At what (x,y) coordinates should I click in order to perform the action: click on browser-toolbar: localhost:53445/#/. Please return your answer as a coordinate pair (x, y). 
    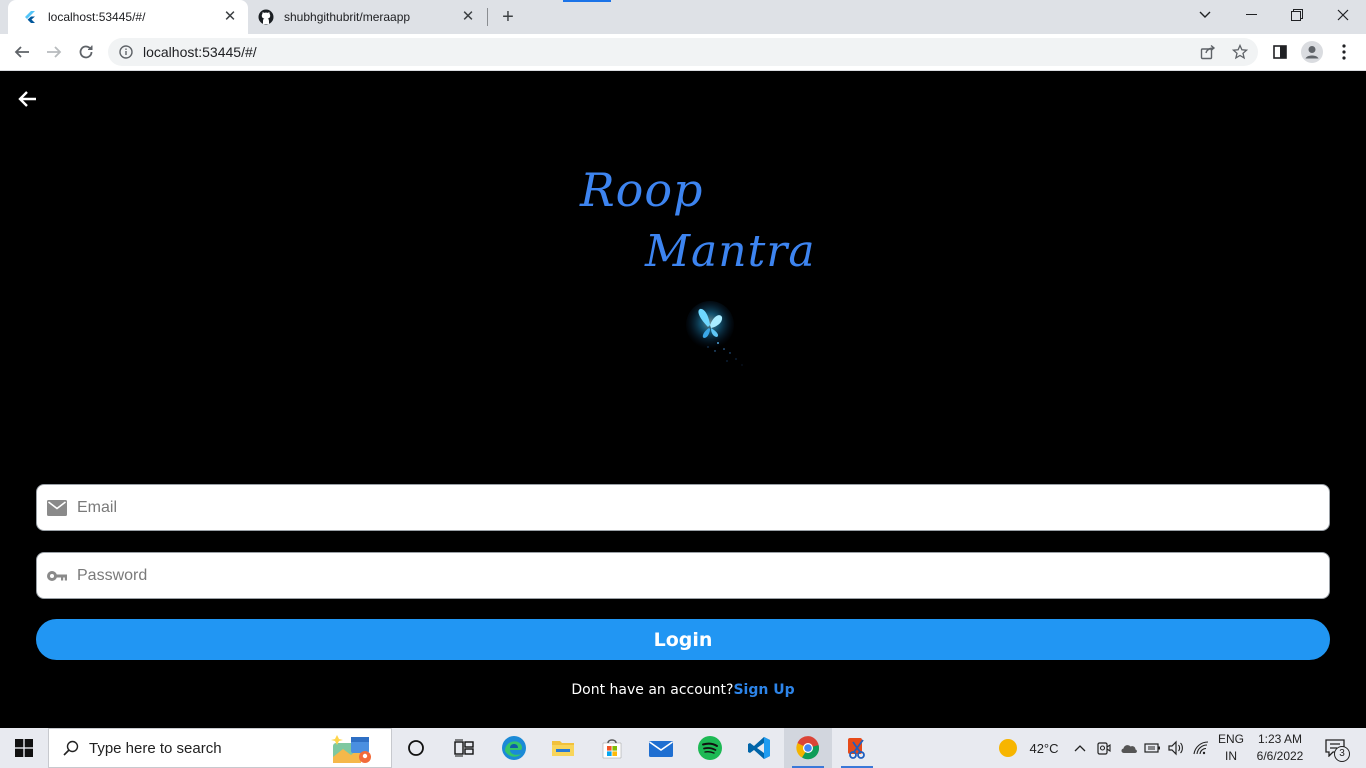
    Looking at the image, I should click on (683, 52).